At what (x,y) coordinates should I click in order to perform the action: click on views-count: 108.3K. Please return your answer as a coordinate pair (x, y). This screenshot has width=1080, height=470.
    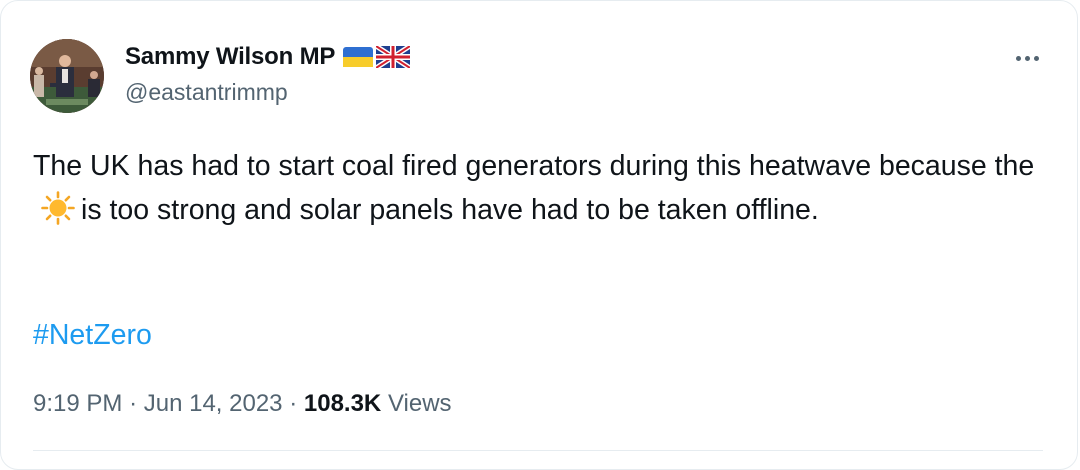
    Looking at the image, I should click on (342, 403).